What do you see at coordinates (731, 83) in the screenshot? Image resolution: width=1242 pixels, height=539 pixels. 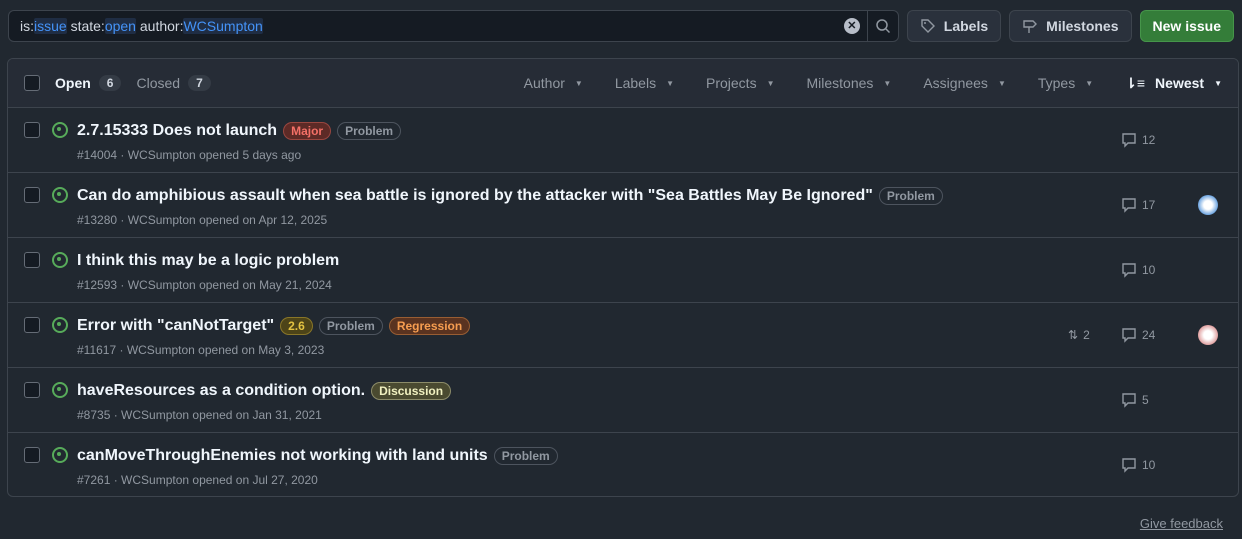 I see `filter-label: Projects` at bounding box center [731, 83].